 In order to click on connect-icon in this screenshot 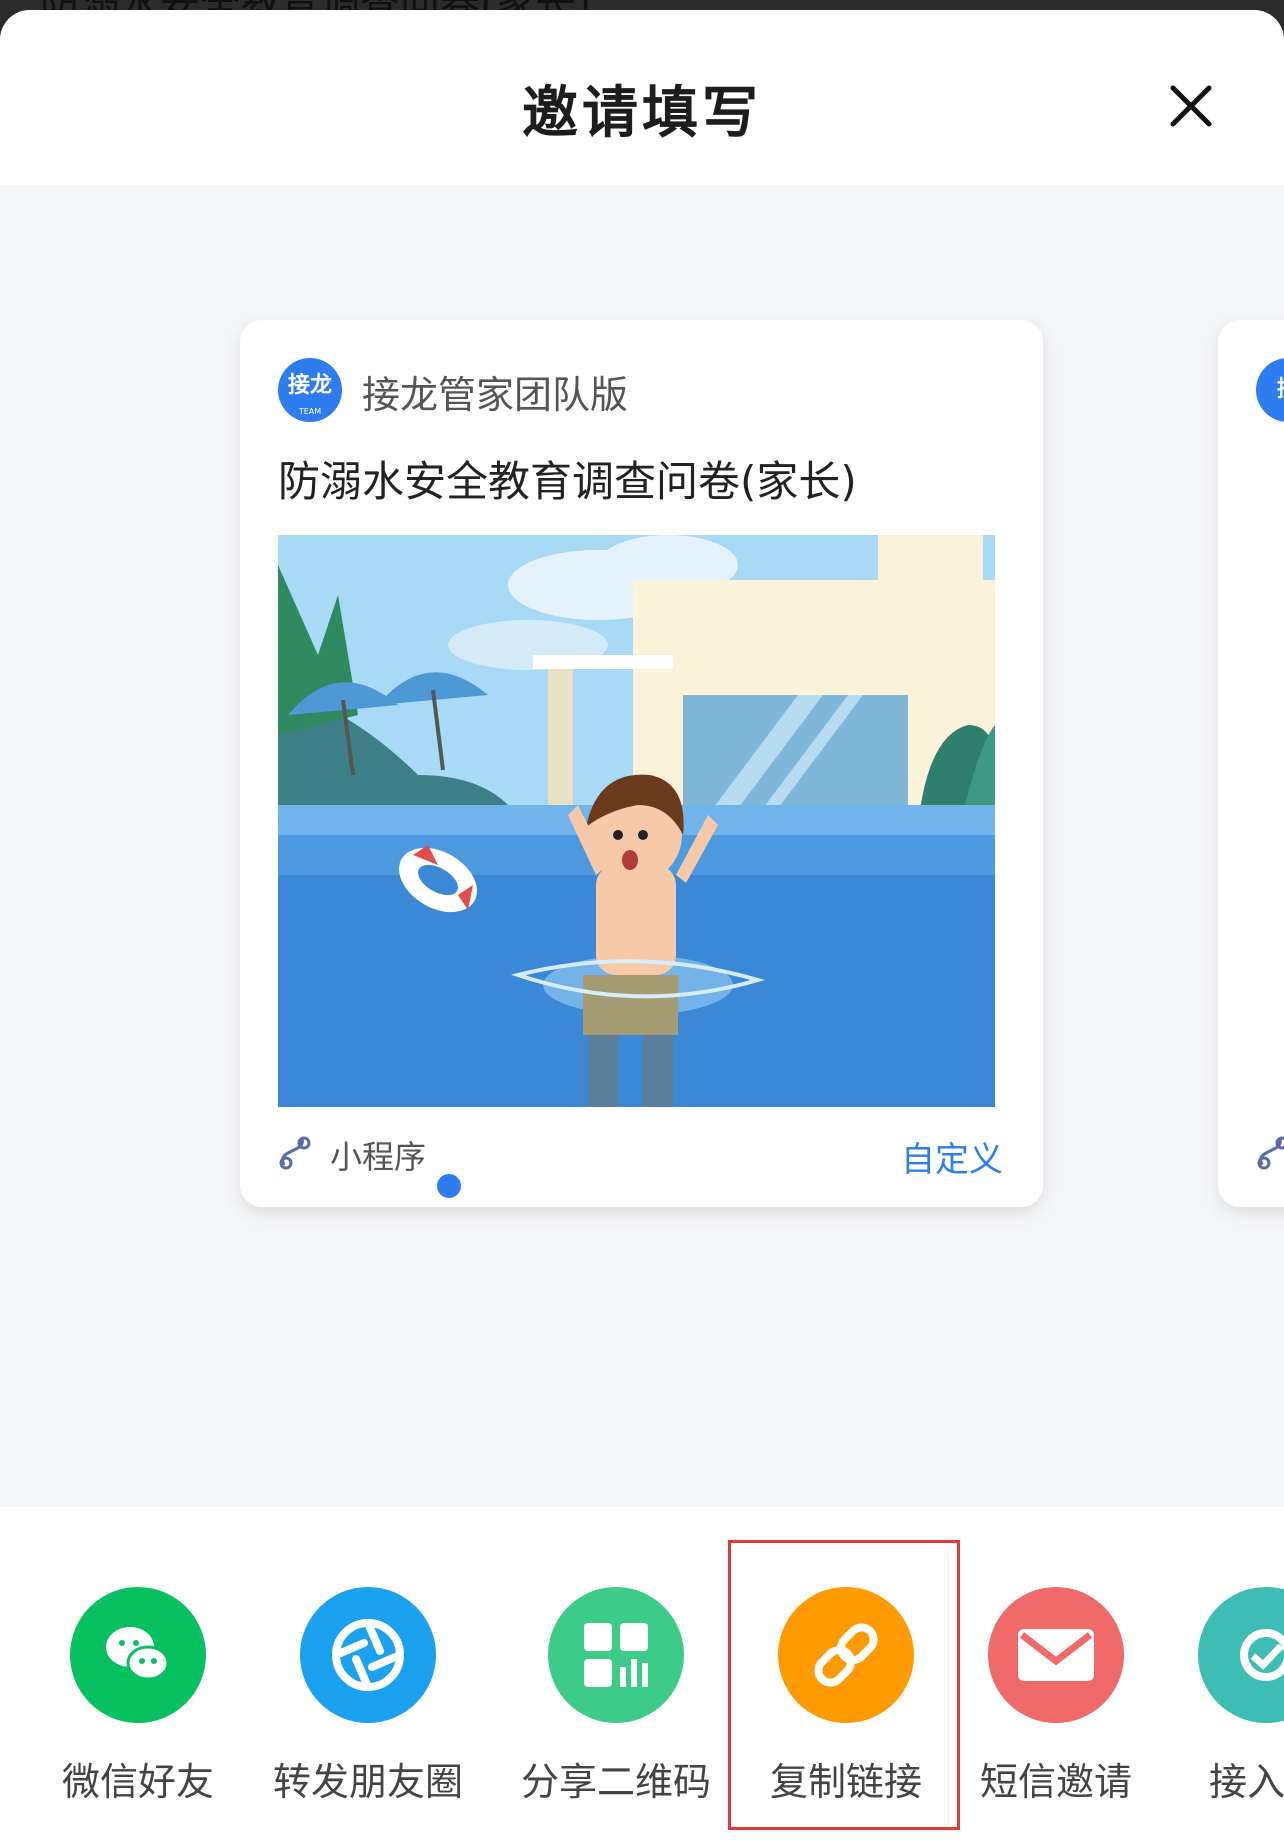, I will do `click(1241, 1655)`.